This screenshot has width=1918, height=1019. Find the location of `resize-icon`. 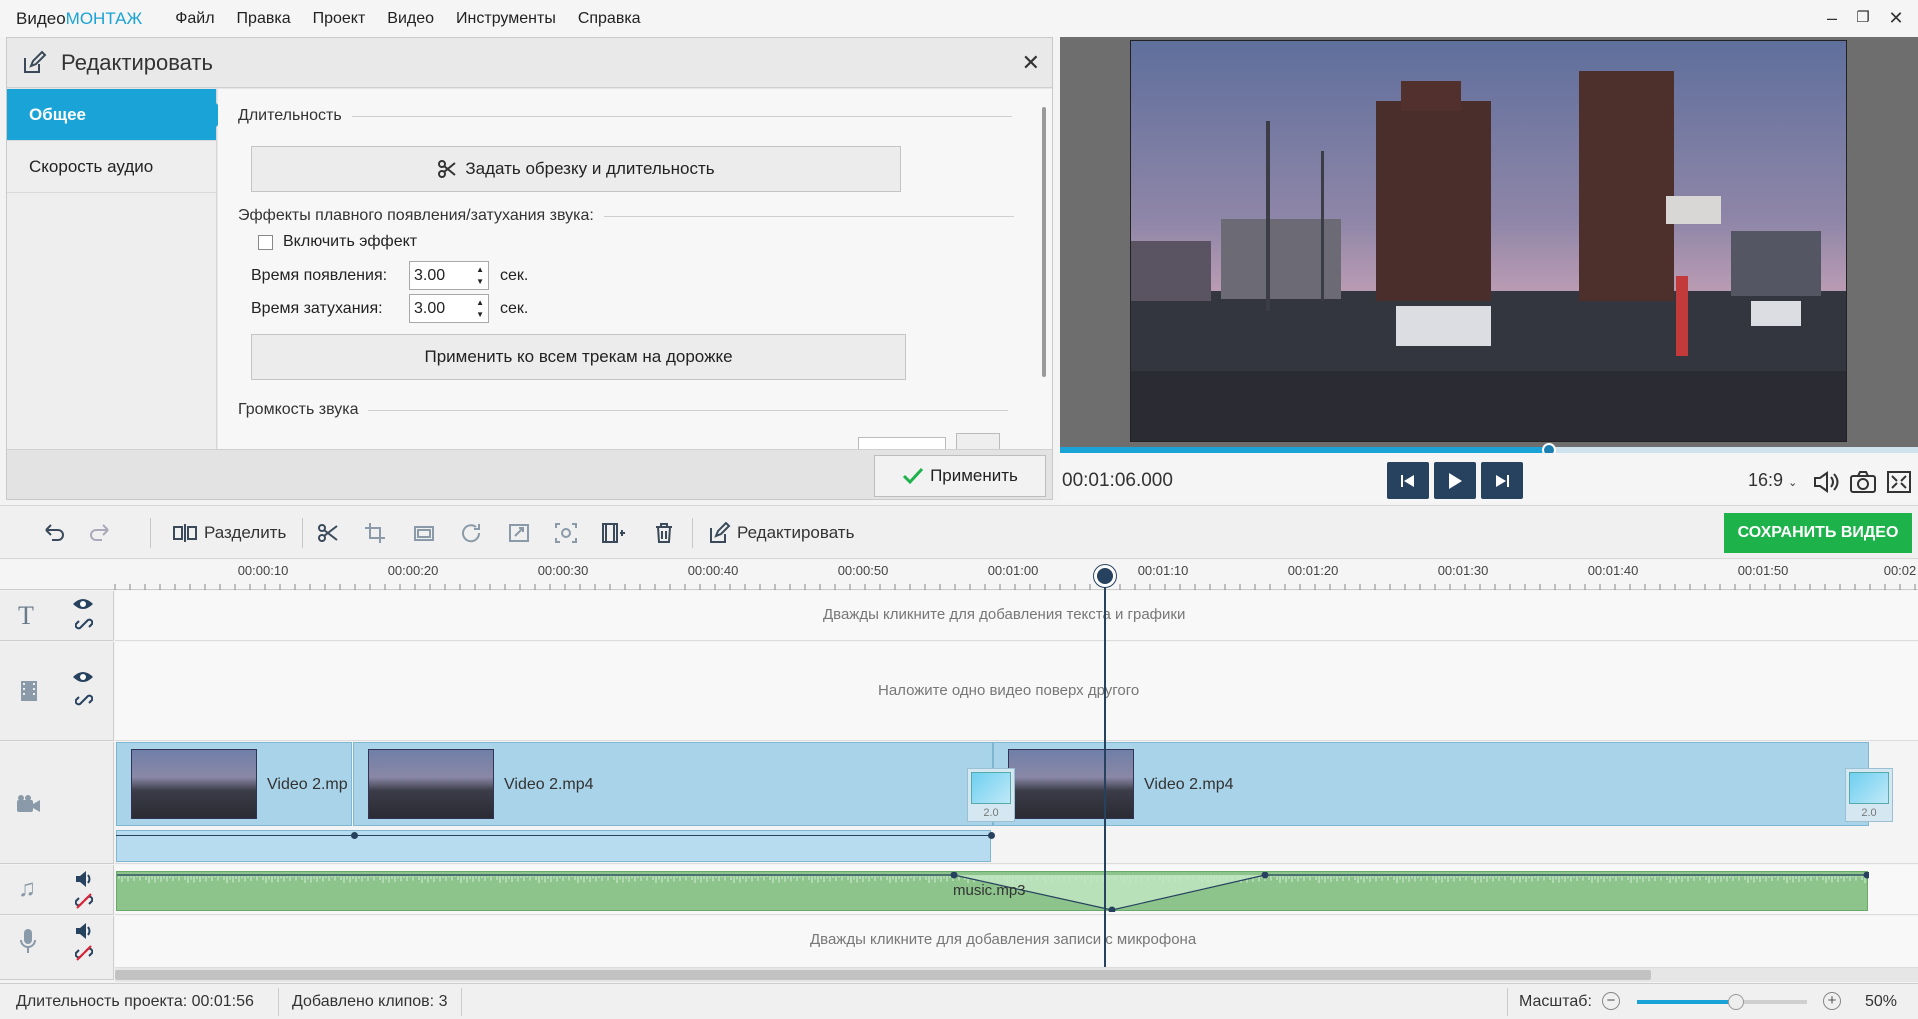

resize-icon is located at coordinates (519, 533).